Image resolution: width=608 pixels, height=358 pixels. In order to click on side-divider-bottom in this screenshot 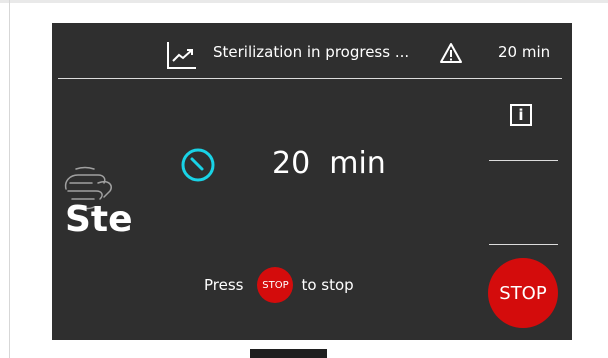, I will do `click(523, 244)`.